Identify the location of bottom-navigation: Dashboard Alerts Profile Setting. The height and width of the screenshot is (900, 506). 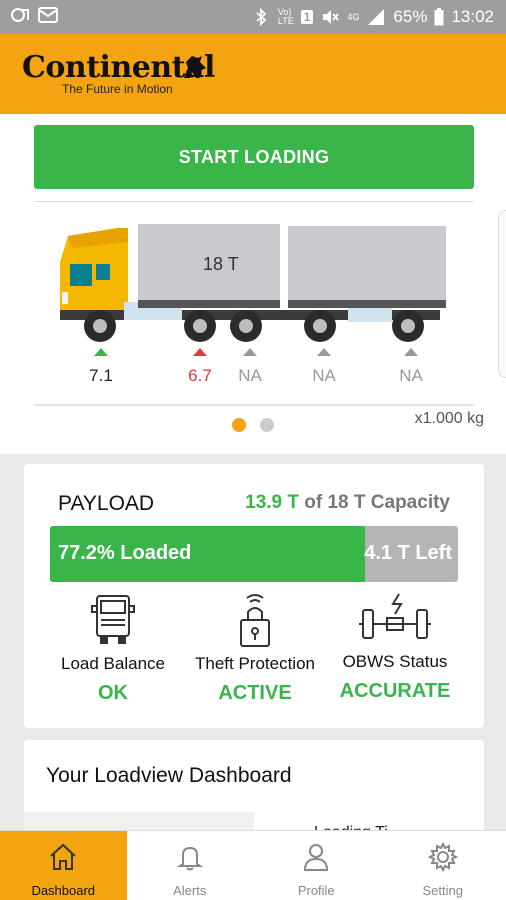
(253, 865).